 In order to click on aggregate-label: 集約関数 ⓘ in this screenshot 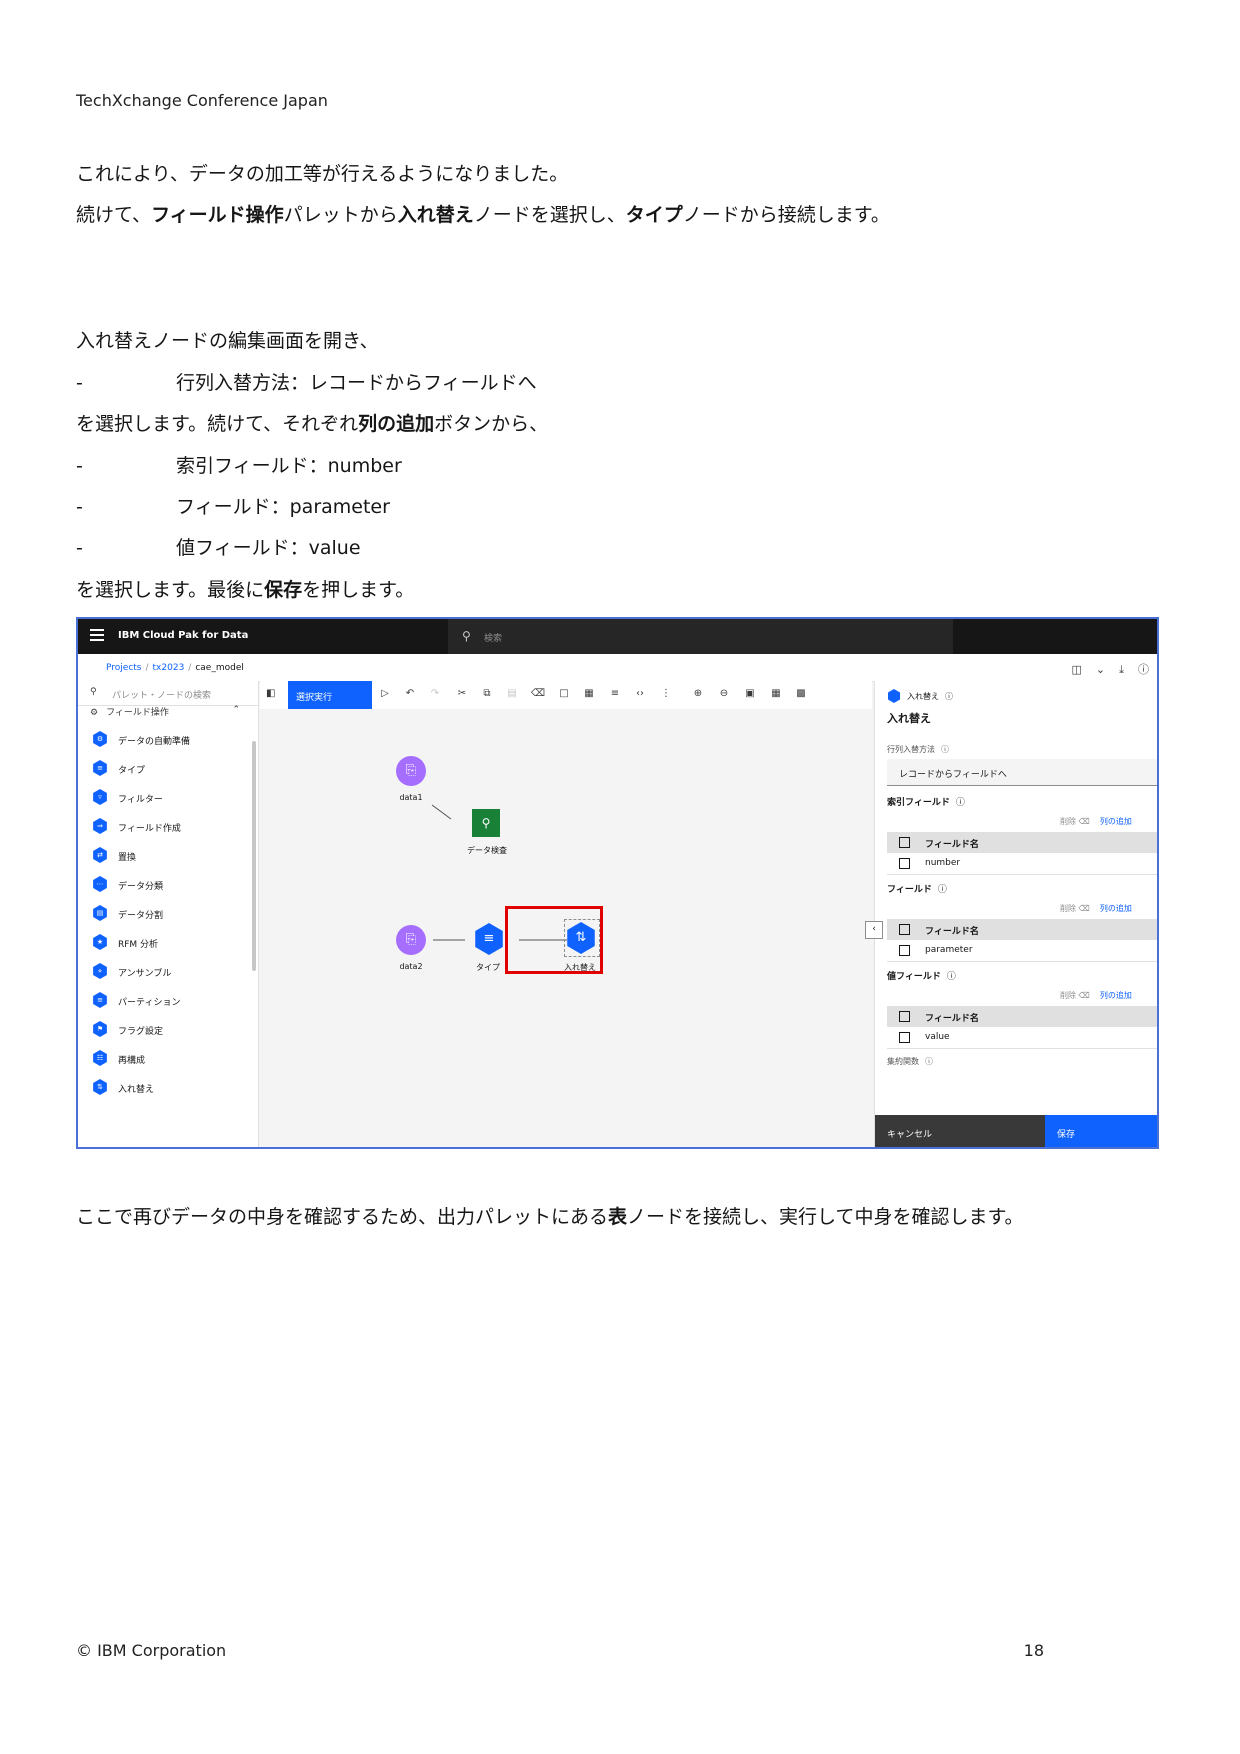, I will do `click(910, 1061)`.